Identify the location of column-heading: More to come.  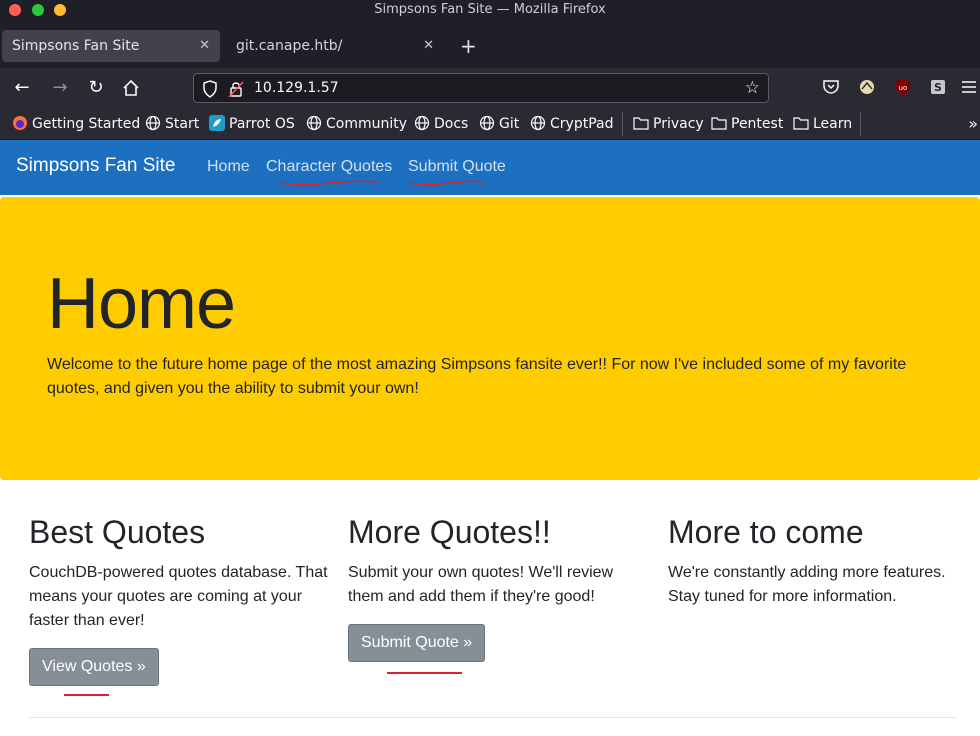
(766, 532).